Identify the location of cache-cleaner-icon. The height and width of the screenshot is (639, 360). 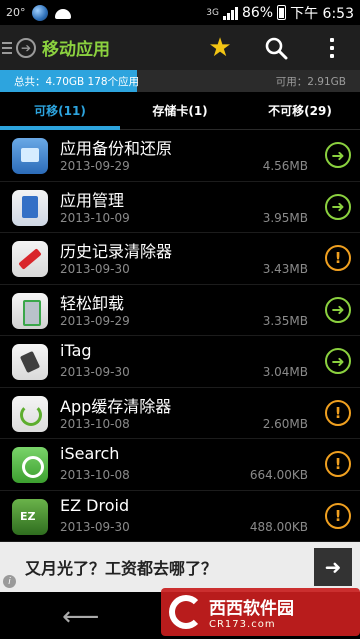
(30, 413).